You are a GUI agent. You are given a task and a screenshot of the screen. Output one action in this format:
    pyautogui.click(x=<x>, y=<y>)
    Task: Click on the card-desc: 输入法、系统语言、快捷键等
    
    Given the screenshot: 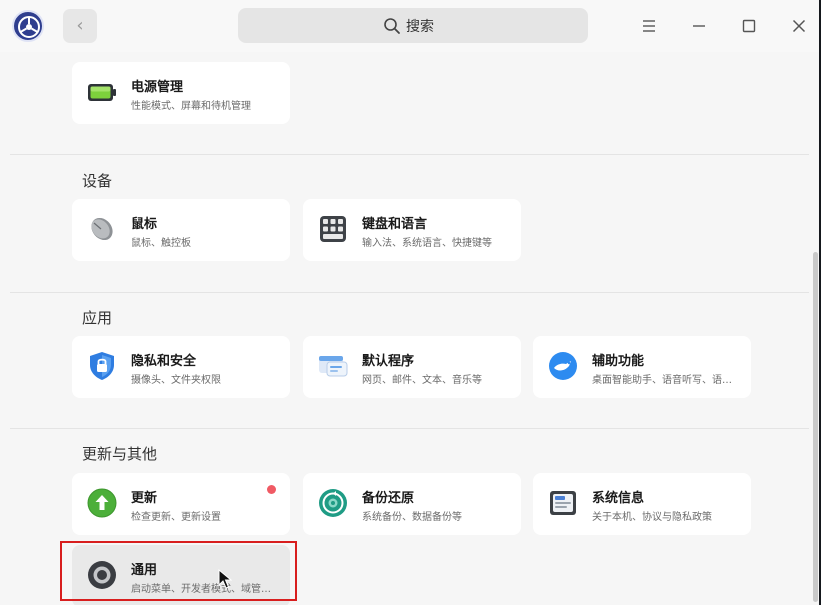 What is the action you would take?
    pyautogui.click(x=427, y=243)
    